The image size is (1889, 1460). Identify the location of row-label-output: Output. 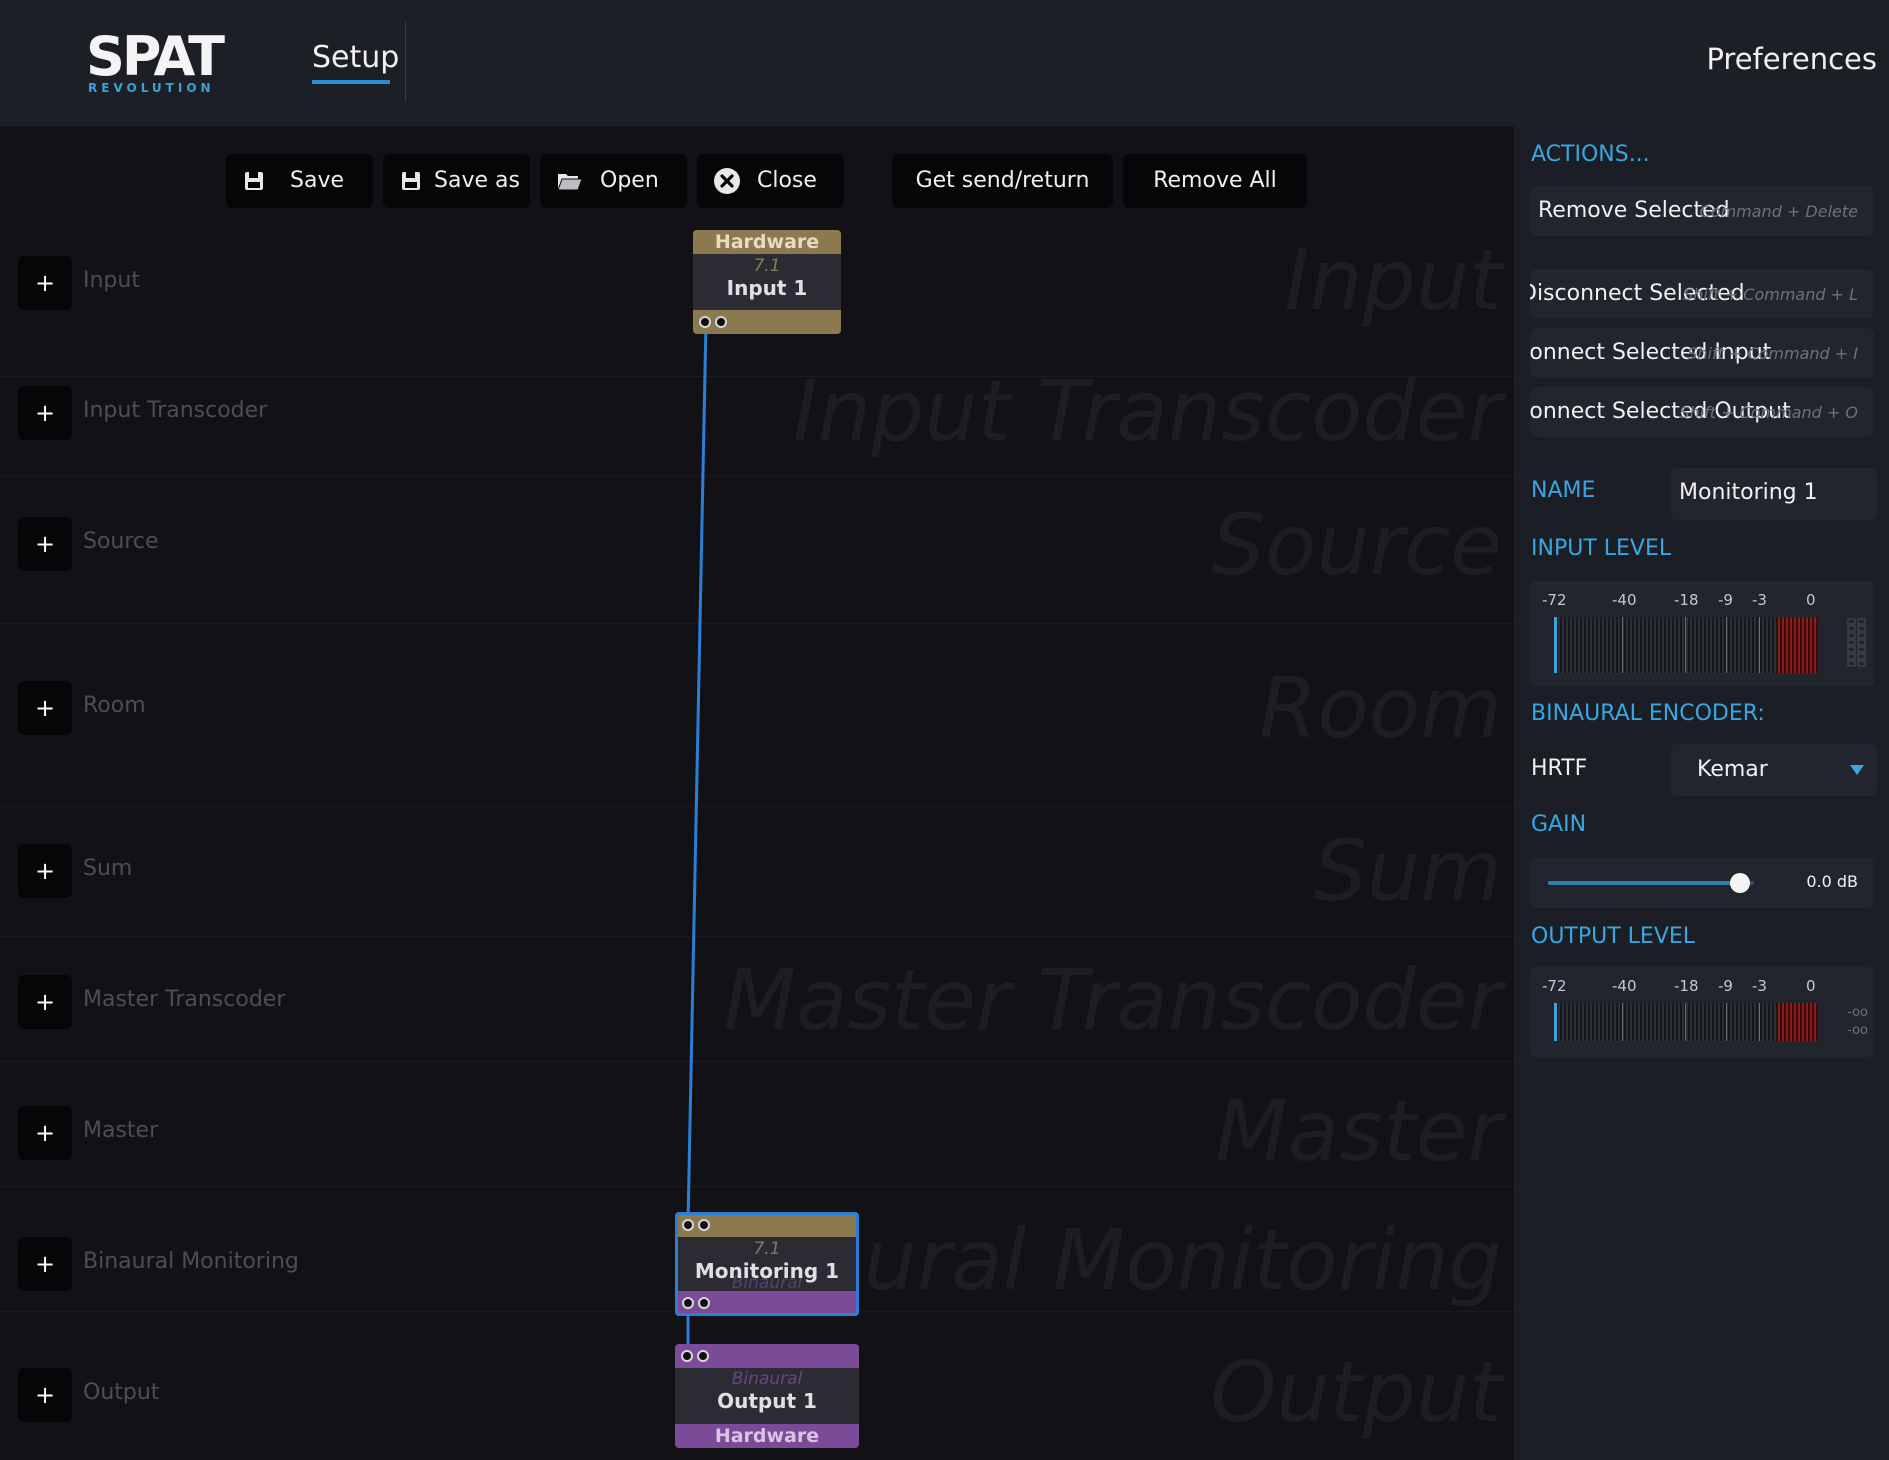
(121, 1392).